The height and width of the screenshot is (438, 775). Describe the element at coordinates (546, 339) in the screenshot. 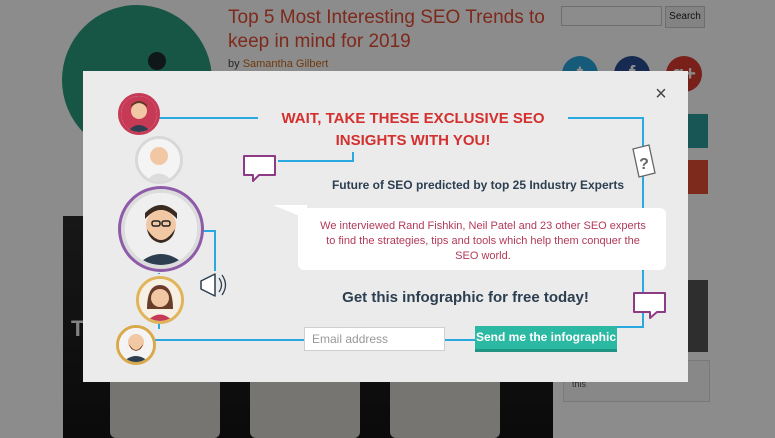

I see `send-infographic-button: Send me the infographic` at that location.